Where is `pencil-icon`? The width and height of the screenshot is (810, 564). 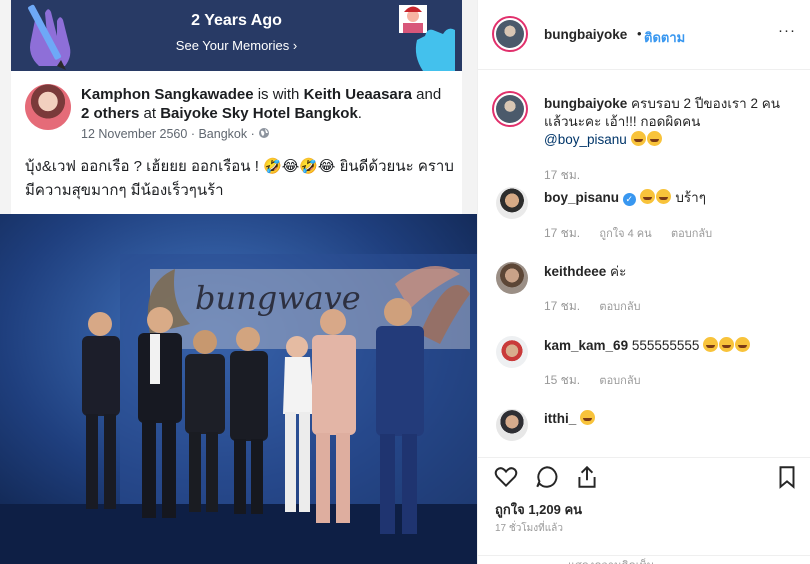
pencil-icon is located at coordinates (49, 37).